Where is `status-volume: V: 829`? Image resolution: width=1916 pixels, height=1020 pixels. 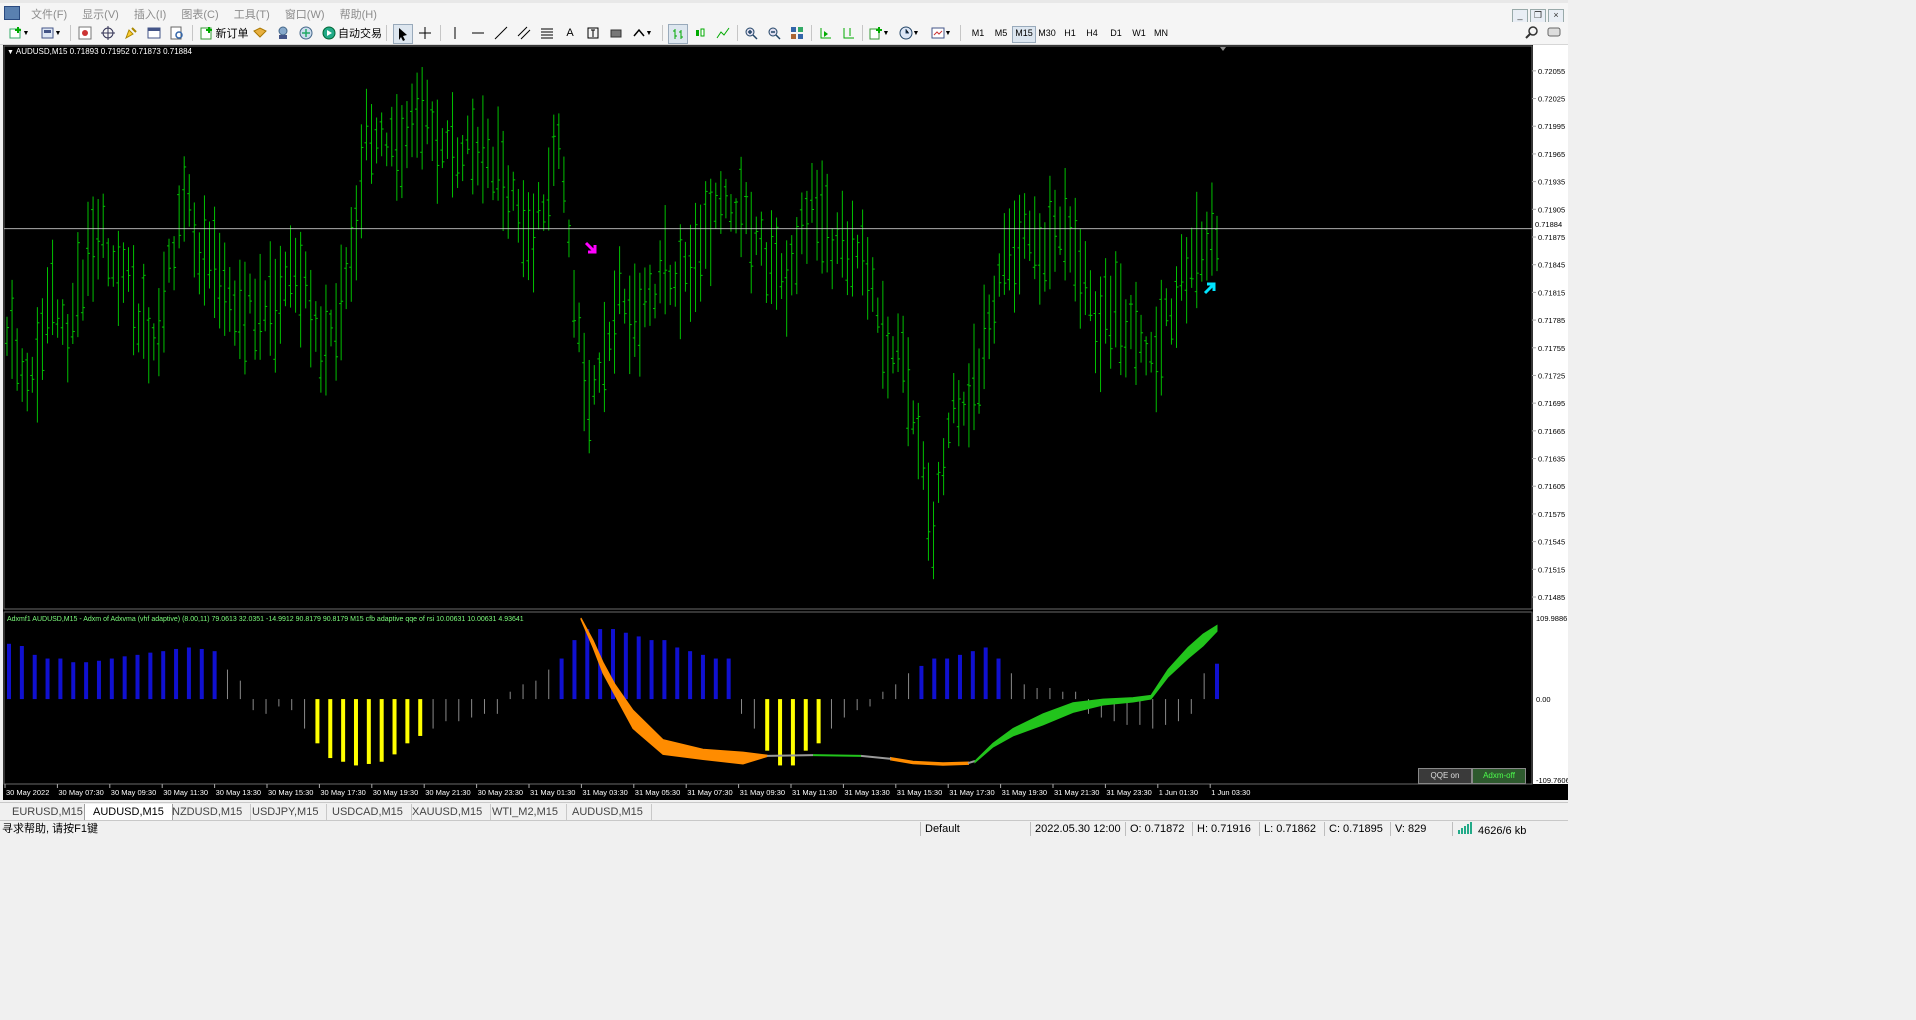
status-volume: V: 829 is located at coordinates (1411, 829).